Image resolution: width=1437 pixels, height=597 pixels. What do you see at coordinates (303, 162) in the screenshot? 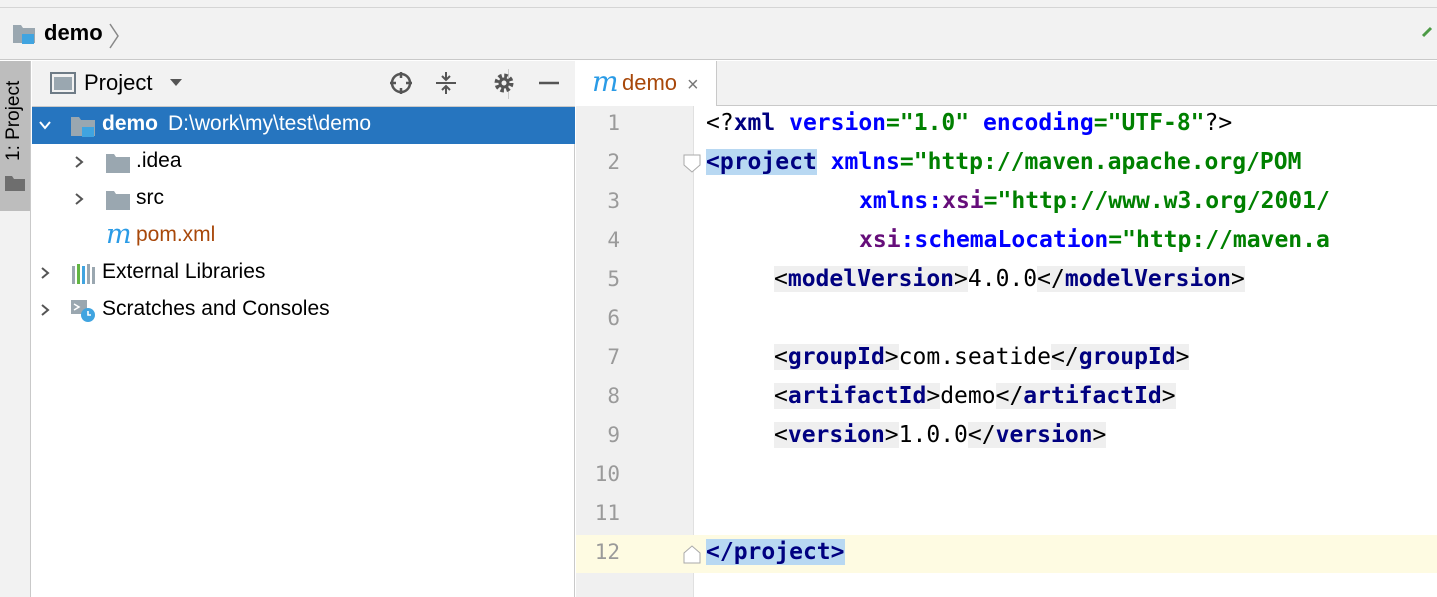
I see `tree-row-idea: .idea` at bounding box center [303, 162].